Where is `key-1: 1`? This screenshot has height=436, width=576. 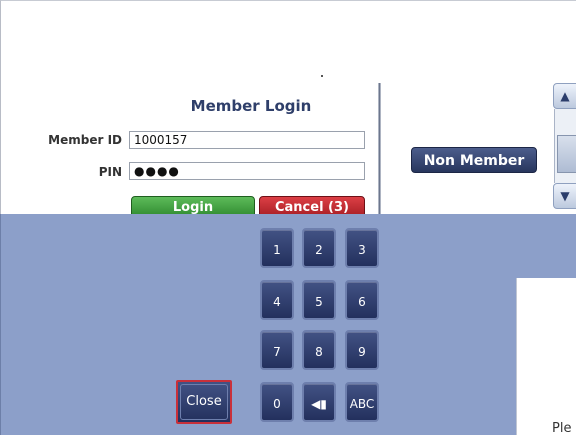 key-1: 1 is located at coordinates (277, 248).